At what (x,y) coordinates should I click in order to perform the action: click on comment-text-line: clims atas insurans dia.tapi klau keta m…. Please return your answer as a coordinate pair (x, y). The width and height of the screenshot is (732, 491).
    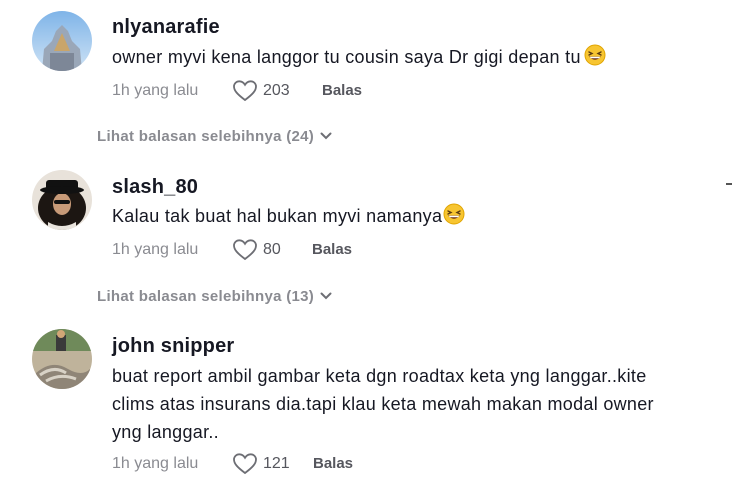
    Looking at the image, I should click on (383, 404).